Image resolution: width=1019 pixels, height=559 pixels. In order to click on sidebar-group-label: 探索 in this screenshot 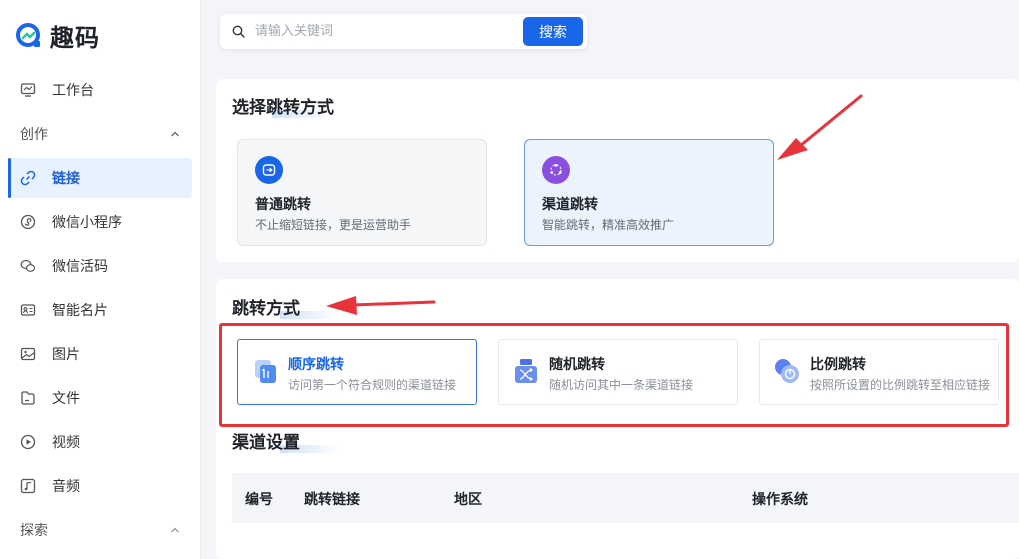, I will do `click(34, 531)`.